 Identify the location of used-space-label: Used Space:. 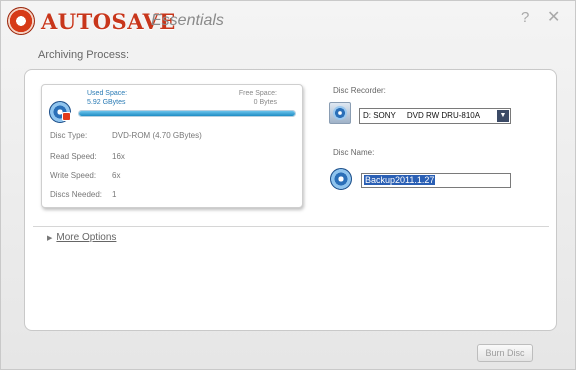
(107, 93).